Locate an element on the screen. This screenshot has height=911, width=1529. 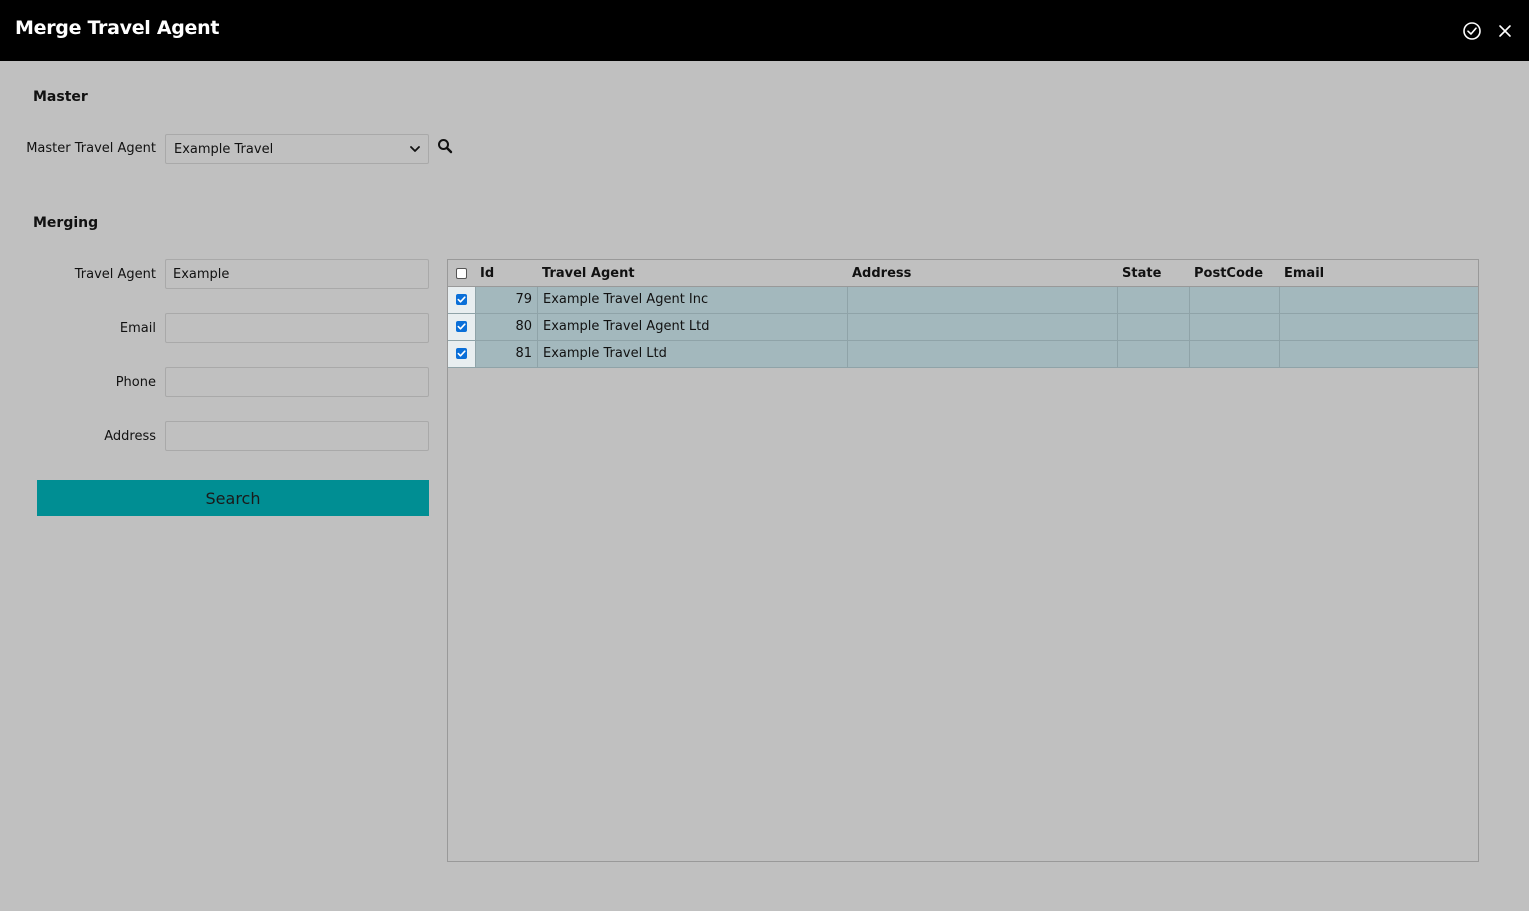
master-travel-agent-value: Example Travel is located at coordinates (224, 149).